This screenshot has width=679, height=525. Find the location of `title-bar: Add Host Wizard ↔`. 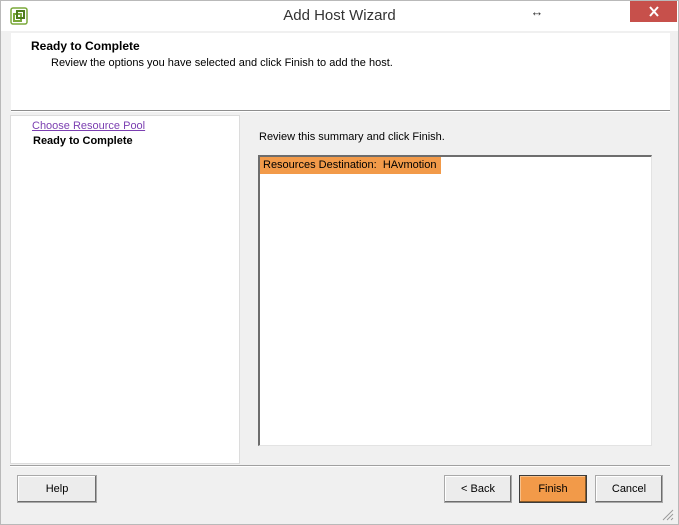

title-bar: Add Host Wizard ↔ is located at coordinates (339, 16).